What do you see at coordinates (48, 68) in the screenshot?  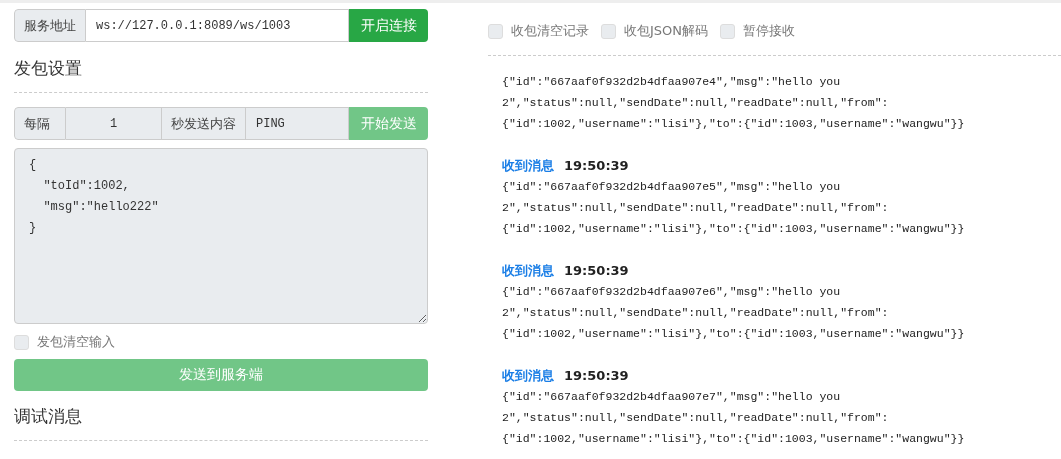 I see `section-title: 发包设置` at bounding box center [48, 68].